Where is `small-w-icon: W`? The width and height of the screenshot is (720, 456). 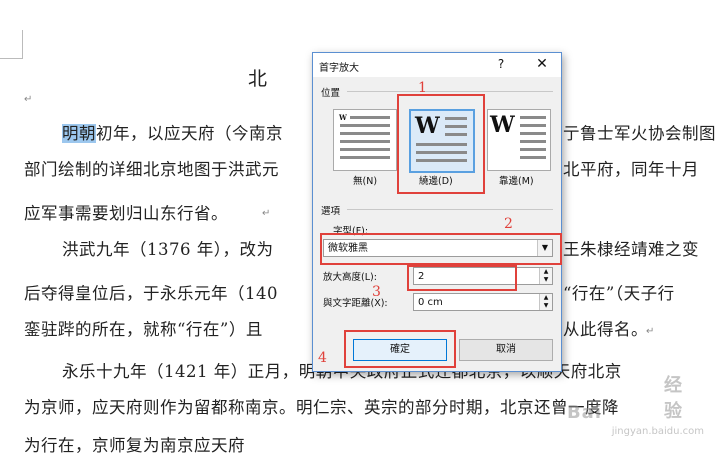 small-w-icon: W is located at coordinates (343, 117).